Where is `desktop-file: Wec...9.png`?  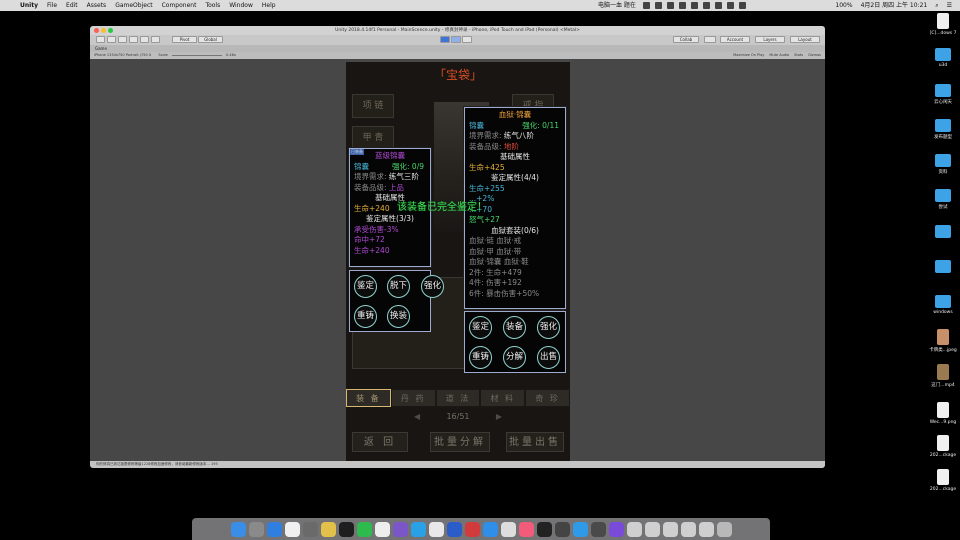 desktop-file: Wec...9.png is located at coordinates (943, 413).